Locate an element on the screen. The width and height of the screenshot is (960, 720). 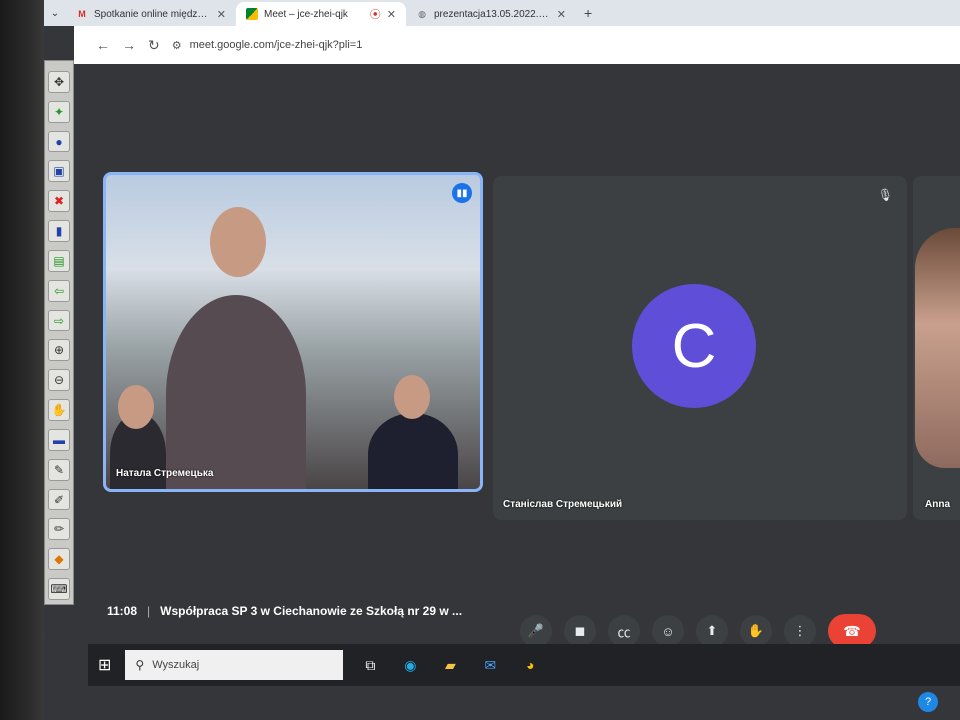
eraser-small-icon: ● is located at coordinates (59, 141).